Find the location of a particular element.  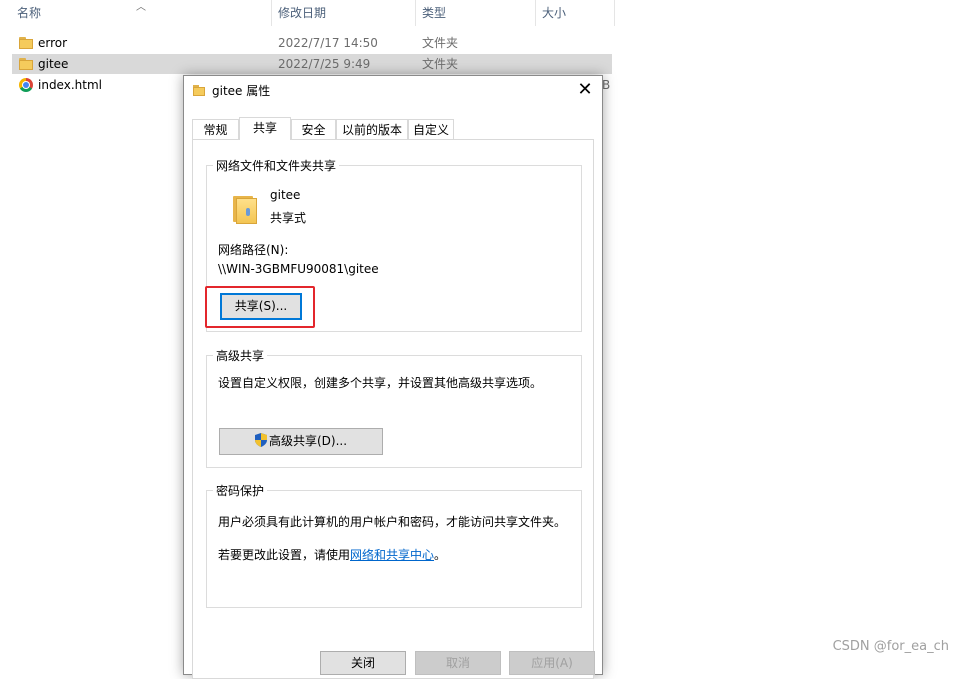

file-row-error: error 2022/7/17 14:50 文件夹 is located at coordinates (312, 43).